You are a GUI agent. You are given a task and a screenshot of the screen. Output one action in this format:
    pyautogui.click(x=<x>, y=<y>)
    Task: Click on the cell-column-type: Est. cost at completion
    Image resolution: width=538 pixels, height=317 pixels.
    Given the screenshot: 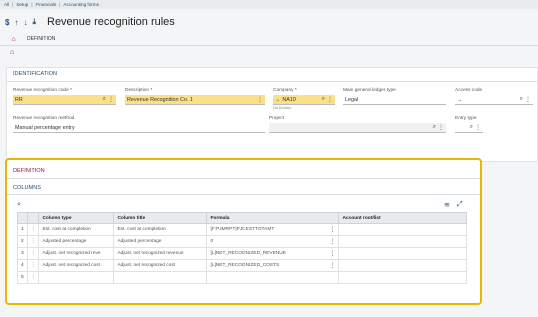 What is the action you would take?
    pyautogui.click(x=76, y=229)
    